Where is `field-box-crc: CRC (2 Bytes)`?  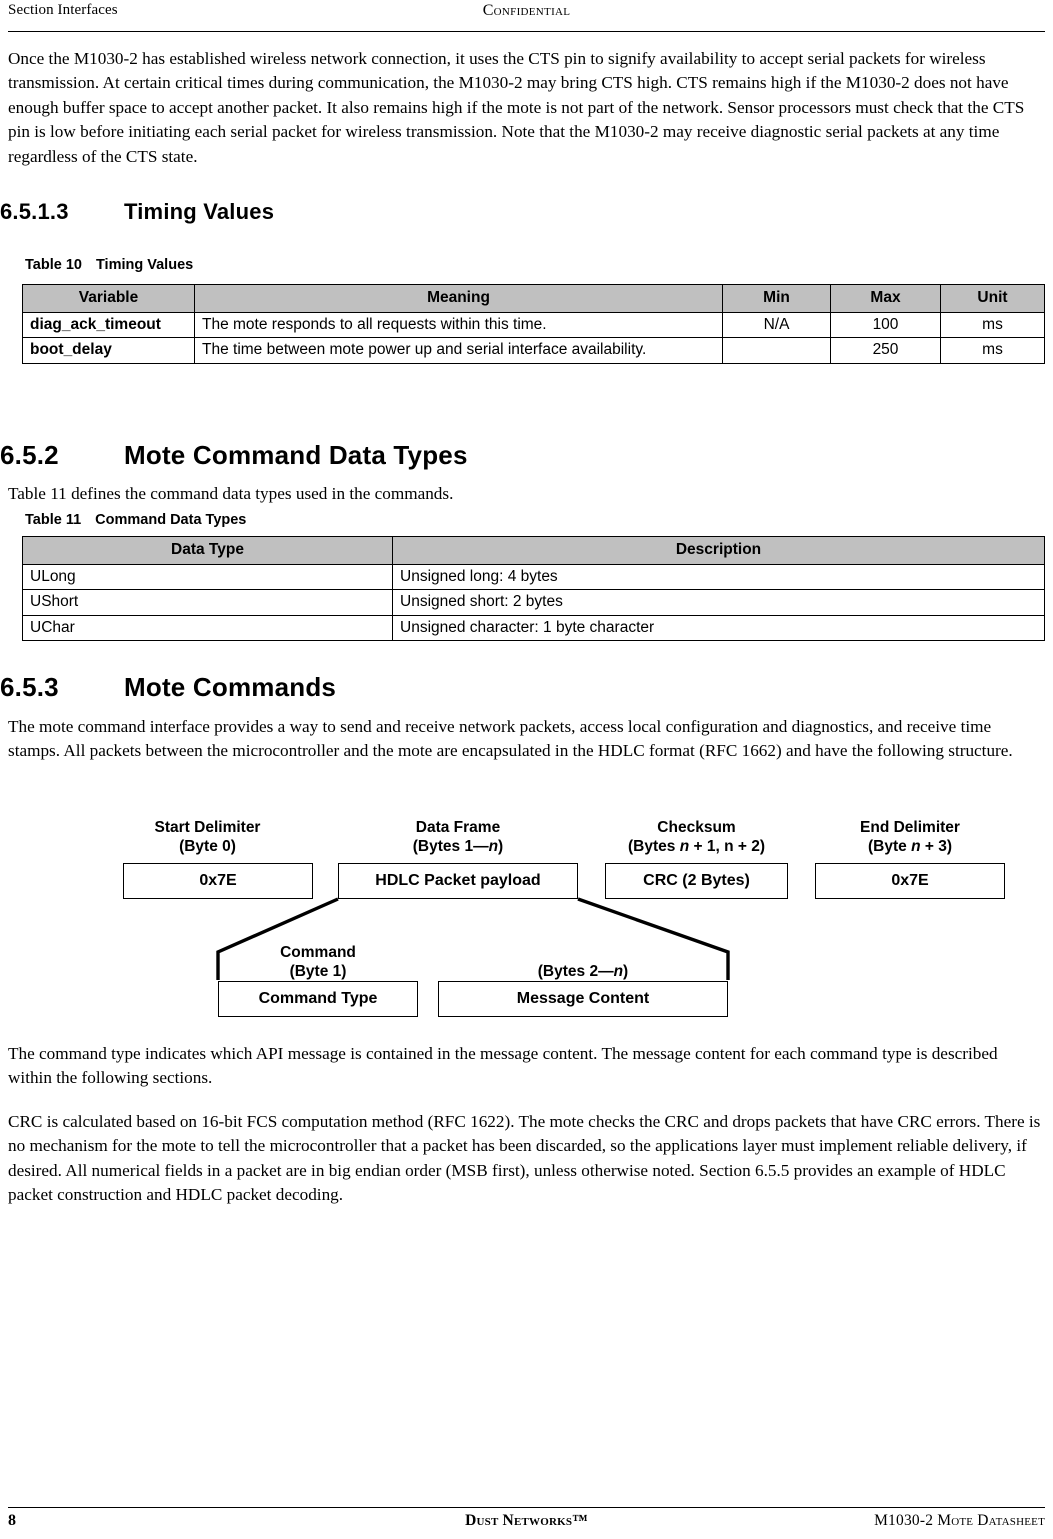
field-box-crc: CRC (2 Bytes) is located at coordinates (696, 881).